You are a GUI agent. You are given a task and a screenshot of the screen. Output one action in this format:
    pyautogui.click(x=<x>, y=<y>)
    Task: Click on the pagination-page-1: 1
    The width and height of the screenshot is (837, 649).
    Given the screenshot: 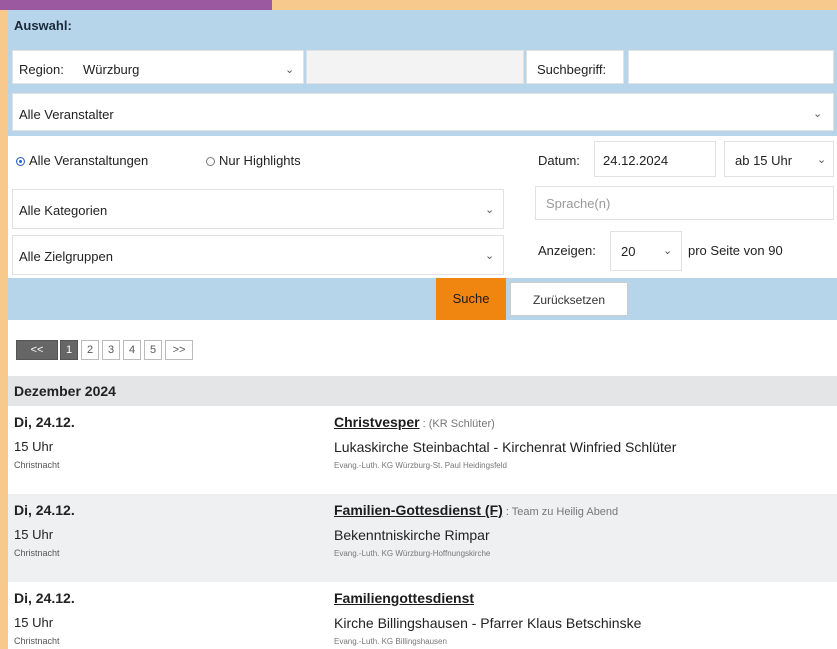 What is the action you would take?
    pyautogui.click(x=69, y=350)
    